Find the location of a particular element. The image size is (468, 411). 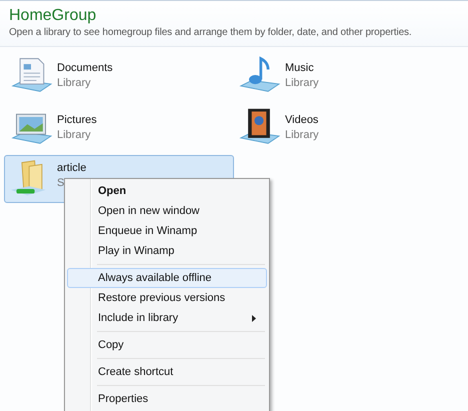

library-name: Music is located at coordinates (300, 68).